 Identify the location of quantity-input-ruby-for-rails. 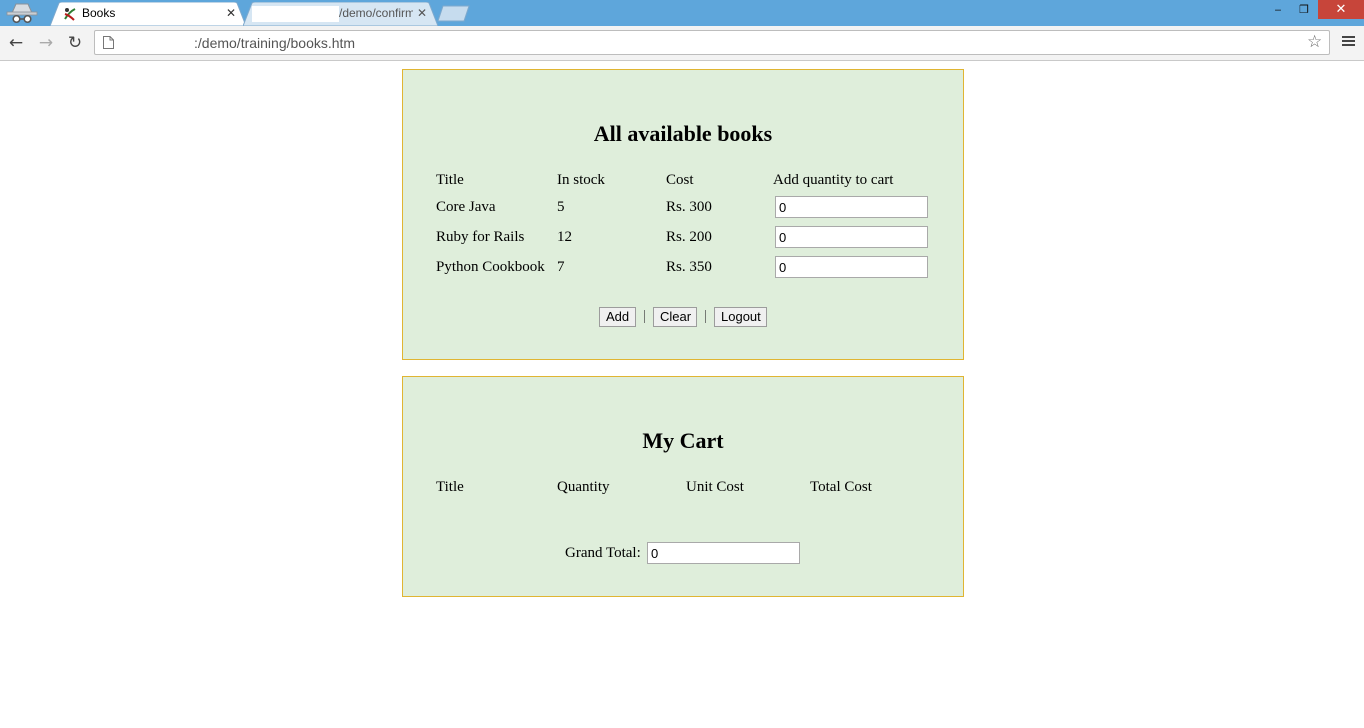
(851, 237).